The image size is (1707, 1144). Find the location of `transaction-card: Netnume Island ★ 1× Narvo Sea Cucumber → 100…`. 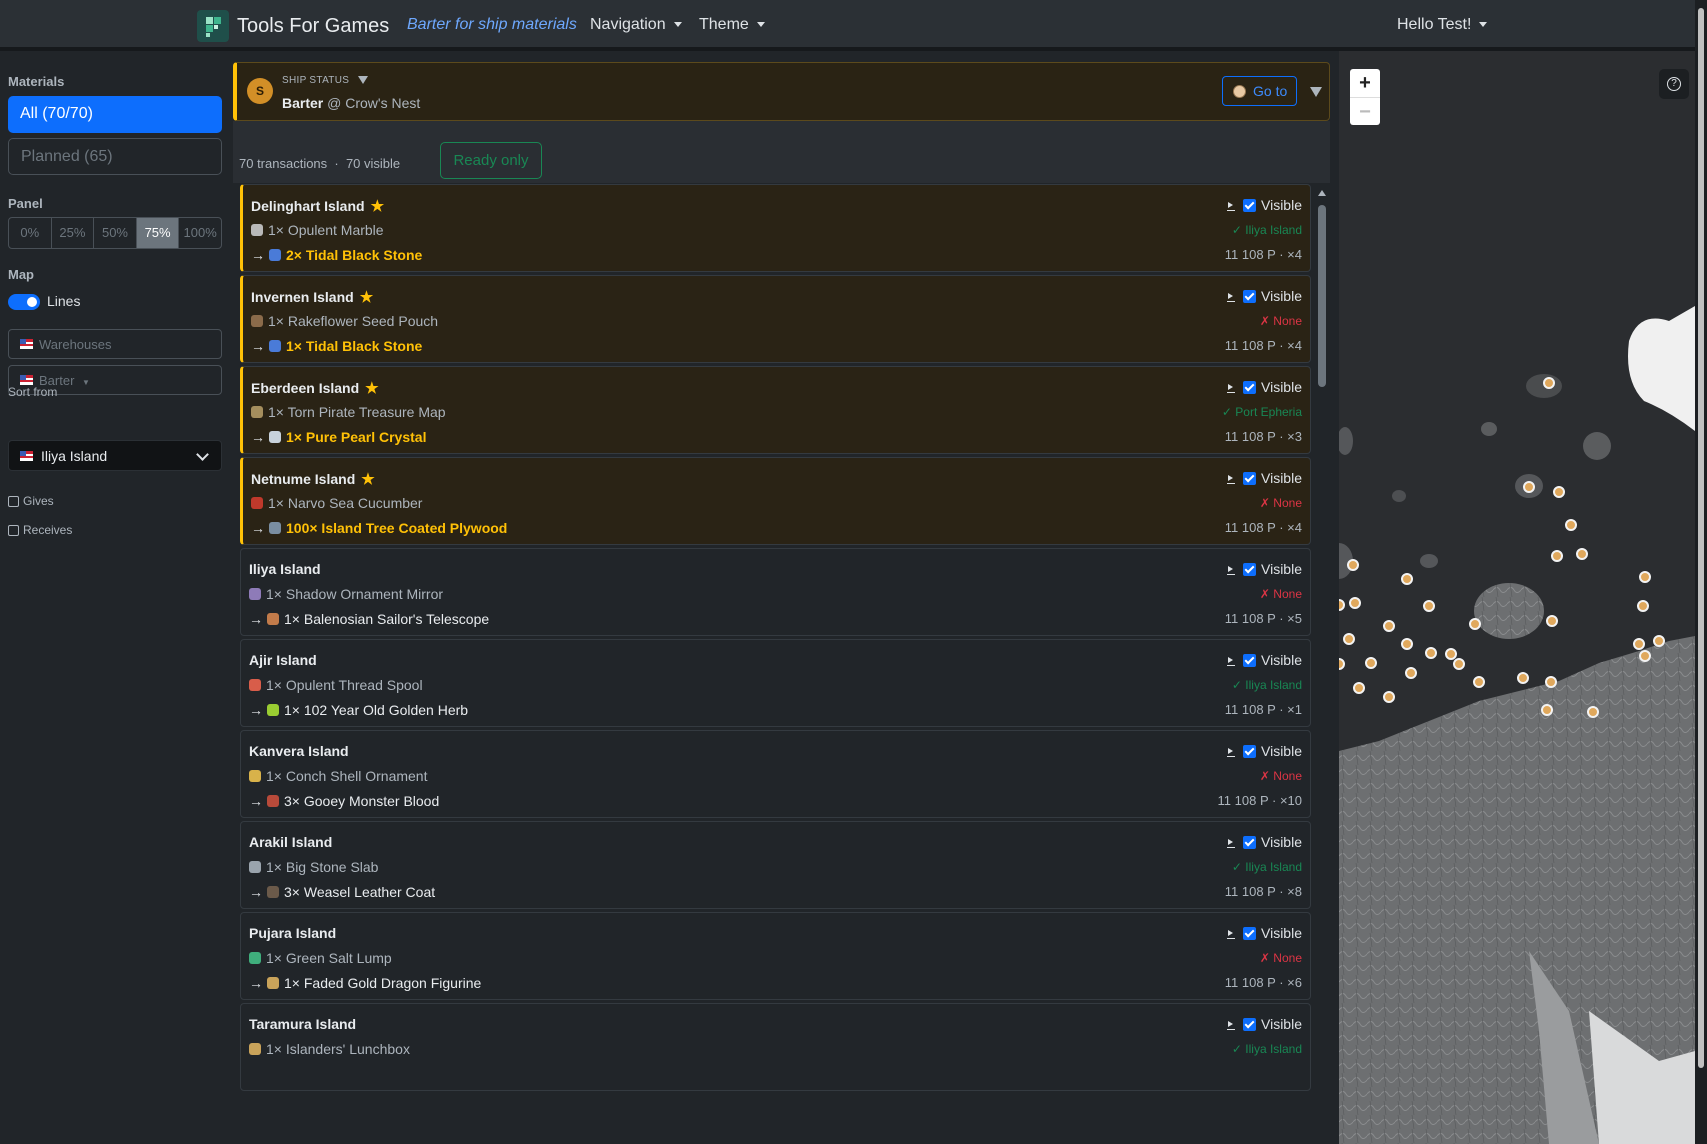

transaction-card: Netnume Island ★ 1× Narvo Sea Cucumber → 100… is located at coordinates (775, 501).